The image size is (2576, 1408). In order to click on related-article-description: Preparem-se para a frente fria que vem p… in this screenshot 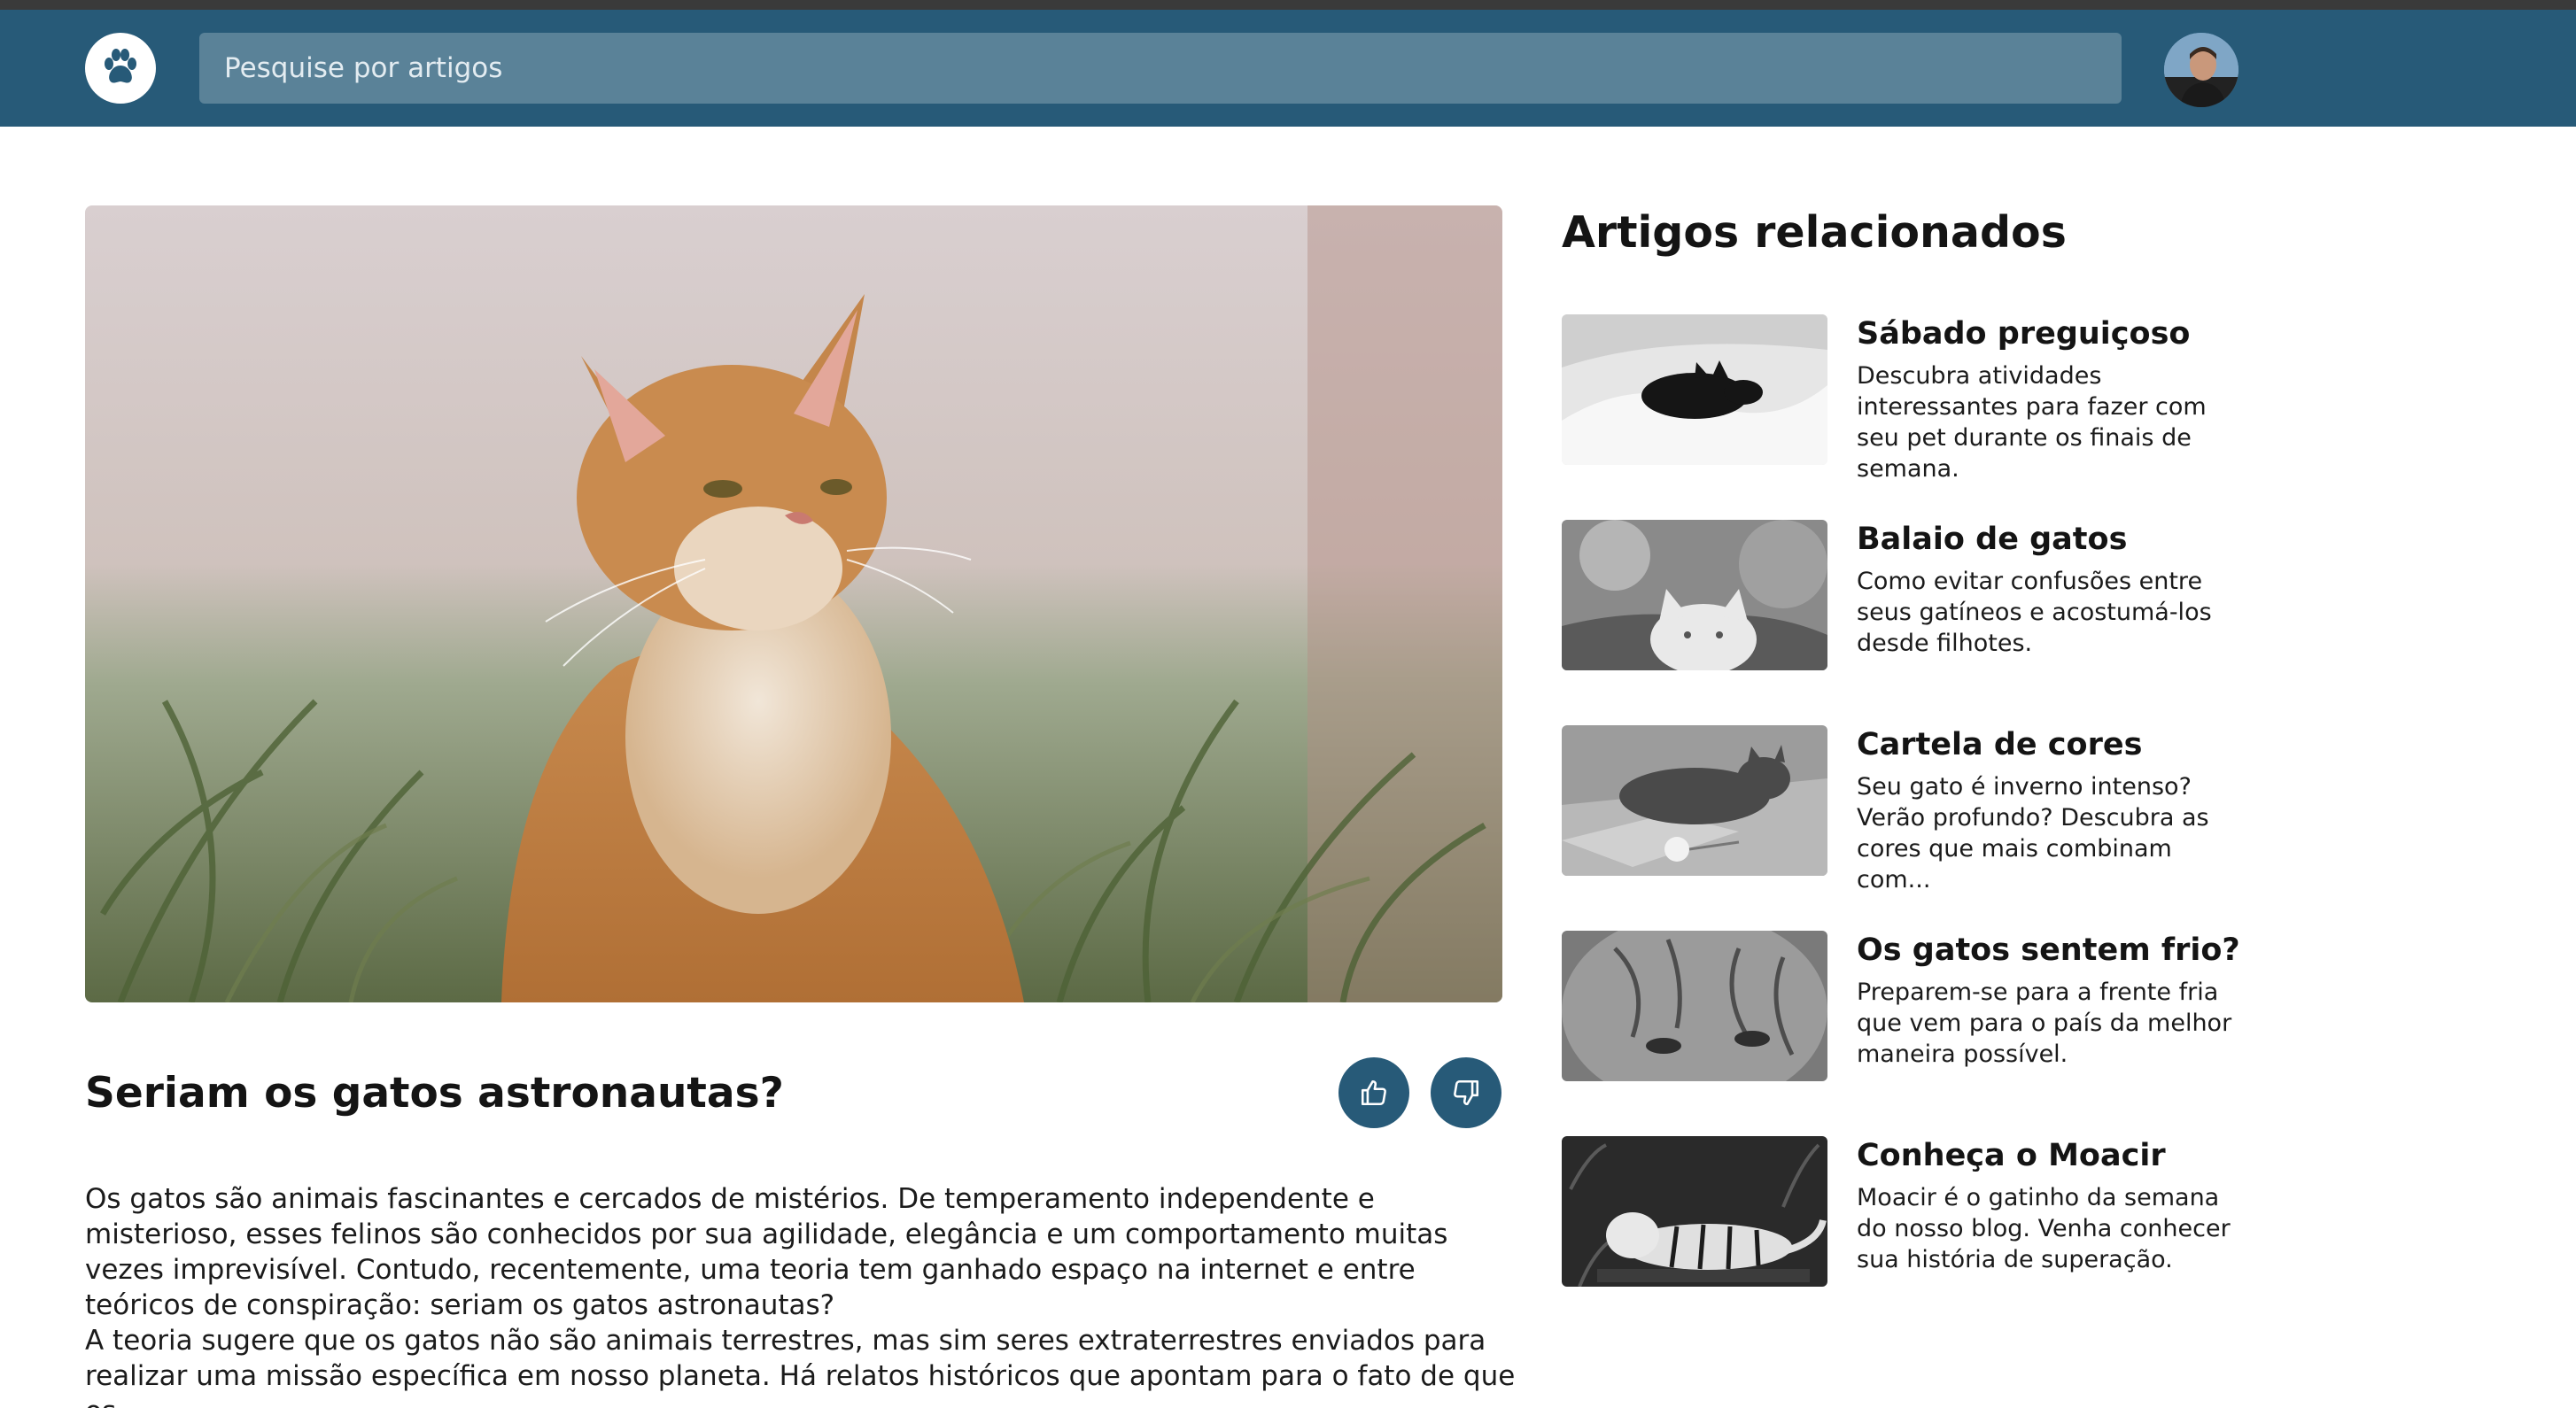, I will do `click(2045, 1023)`.